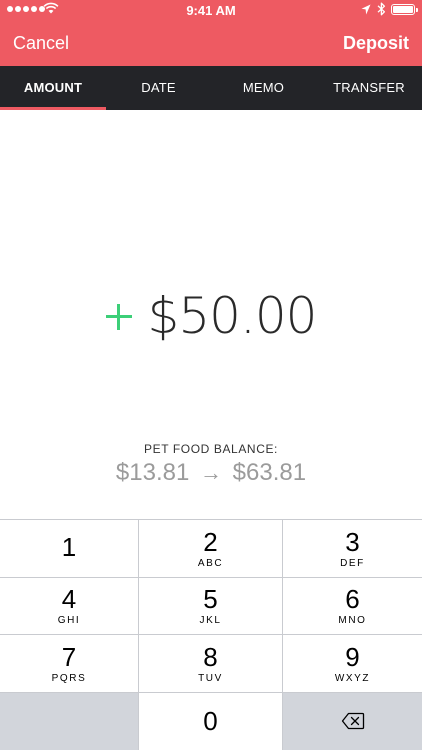 This screenshot has width=422, height=750. Describe the element at coordinates (232, 316) in the screenshot. I see `amount-value: $50.00` at that location.